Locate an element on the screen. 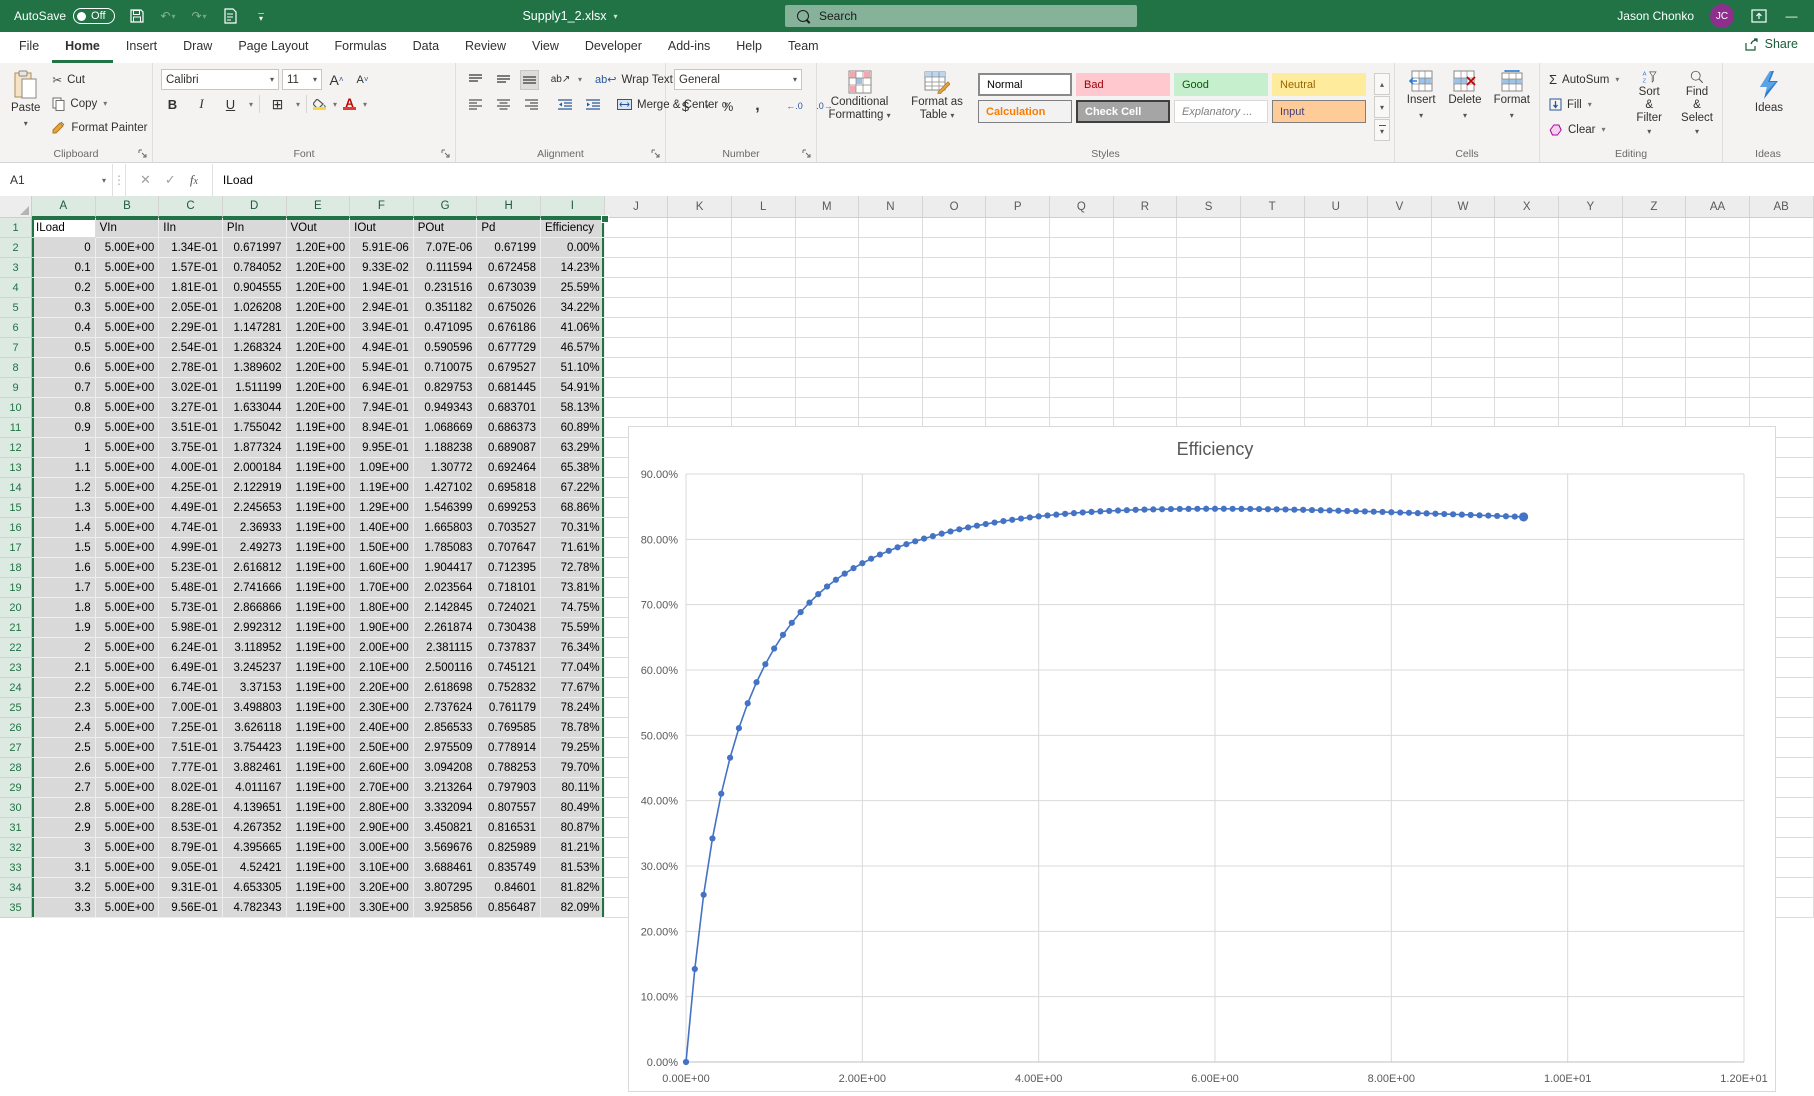 The height and width of the screenshot is (1096, 1814). cell-S7 is located at coordinates (1209, 348).